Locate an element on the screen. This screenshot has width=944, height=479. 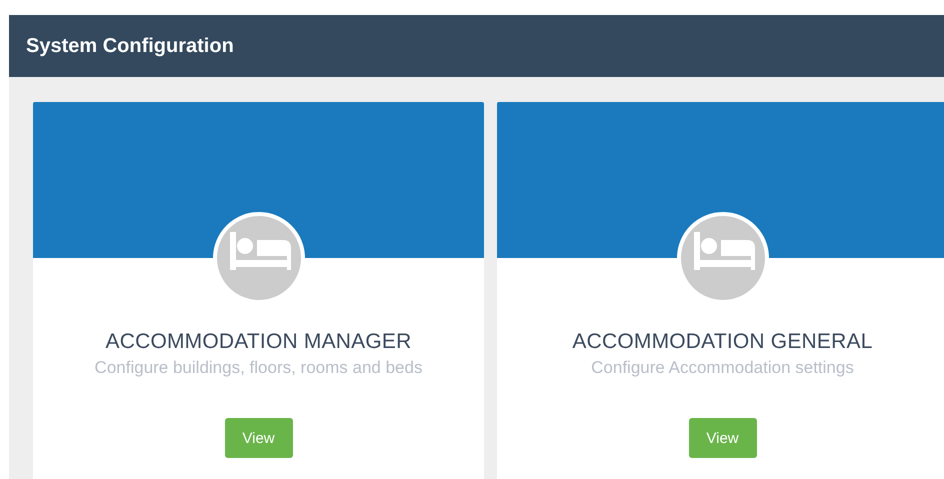
card-description: Configure buildings, floors, rooms and beds is located at coordinates (258, 368).